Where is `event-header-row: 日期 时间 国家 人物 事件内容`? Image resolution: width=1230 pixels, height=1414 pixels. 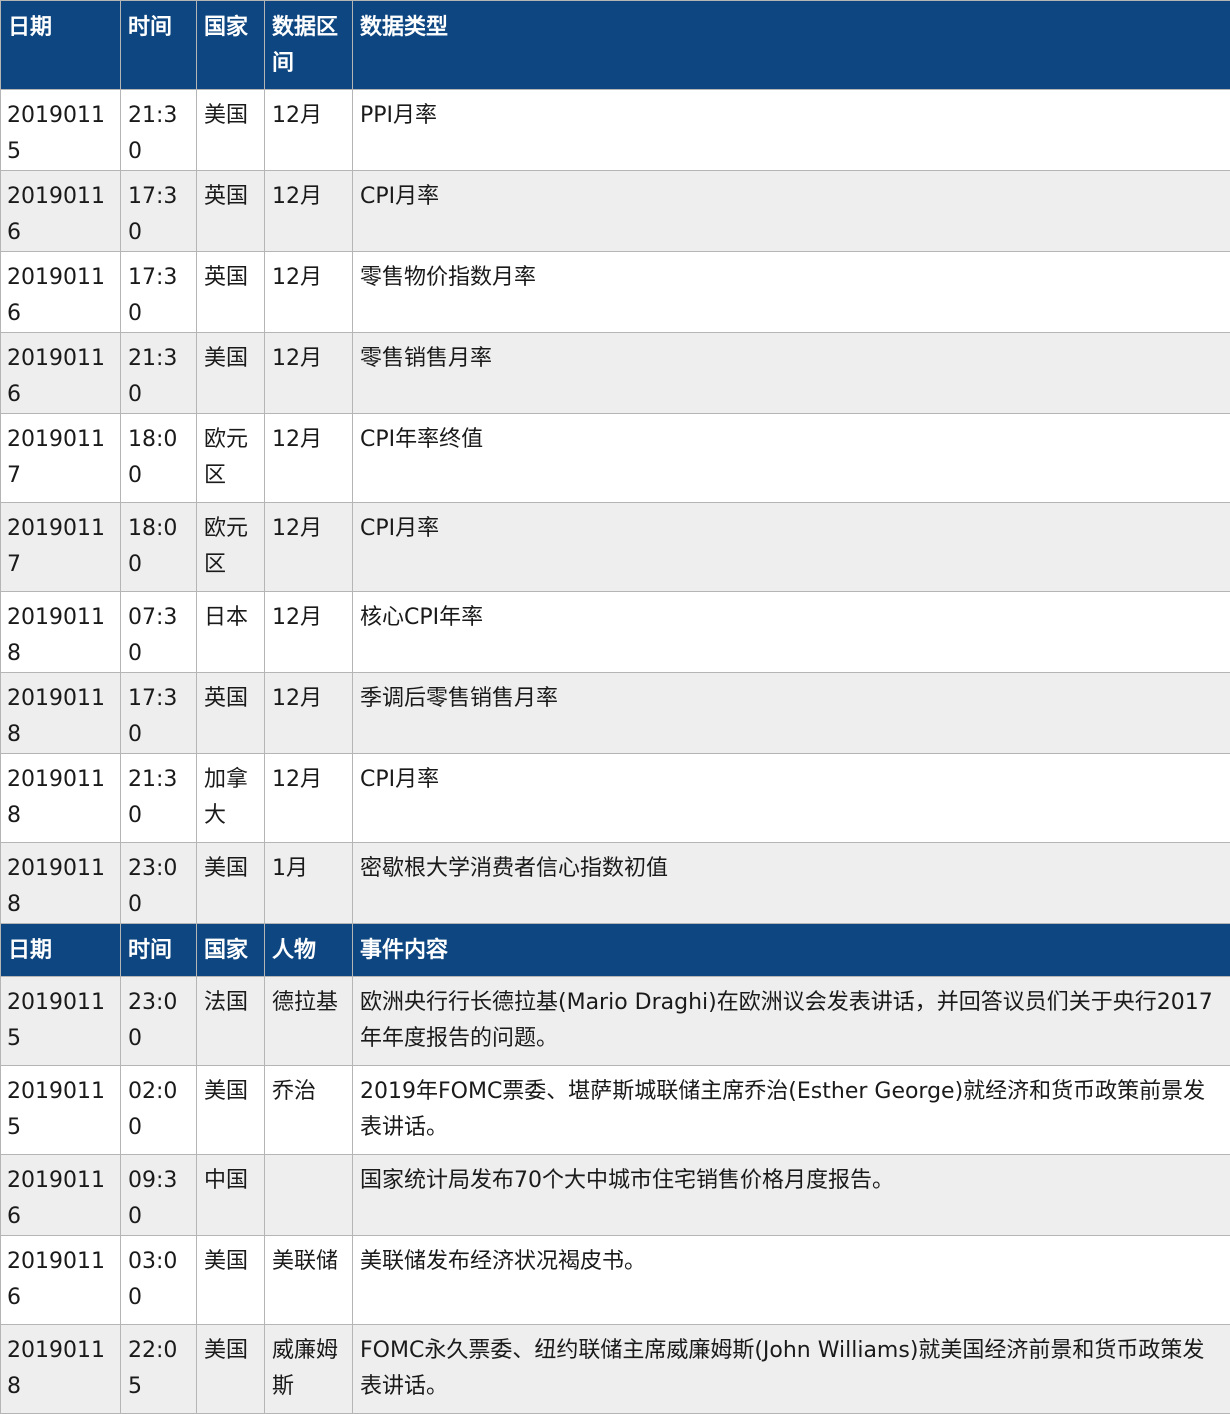
event-header-row: 日期 时间 国家 人物 事件内容 is located at coordinates (615, 950).